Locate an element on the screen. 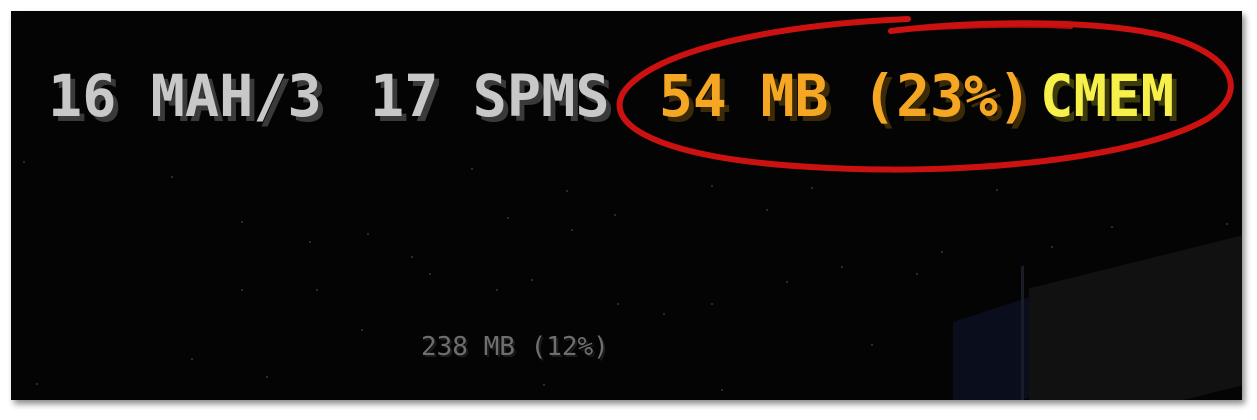 This screenshot has height=420, width=1257. memory-usage: 54 MB (23%) is located at coordinates (845, 96).